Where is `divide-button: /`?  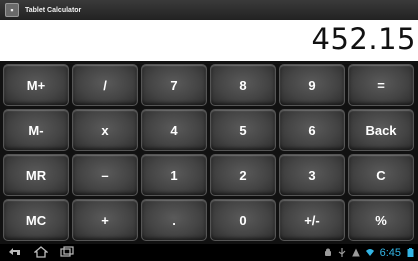
divide-button: / is located at coordinates (105, 85).